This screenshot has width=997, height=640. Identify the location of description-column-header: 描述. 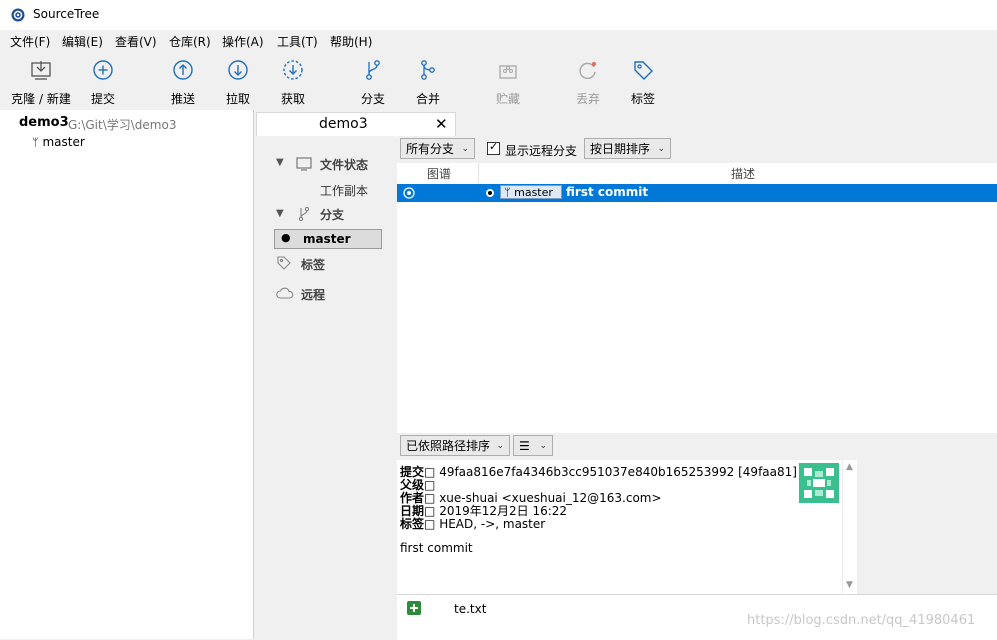
(743, 173).